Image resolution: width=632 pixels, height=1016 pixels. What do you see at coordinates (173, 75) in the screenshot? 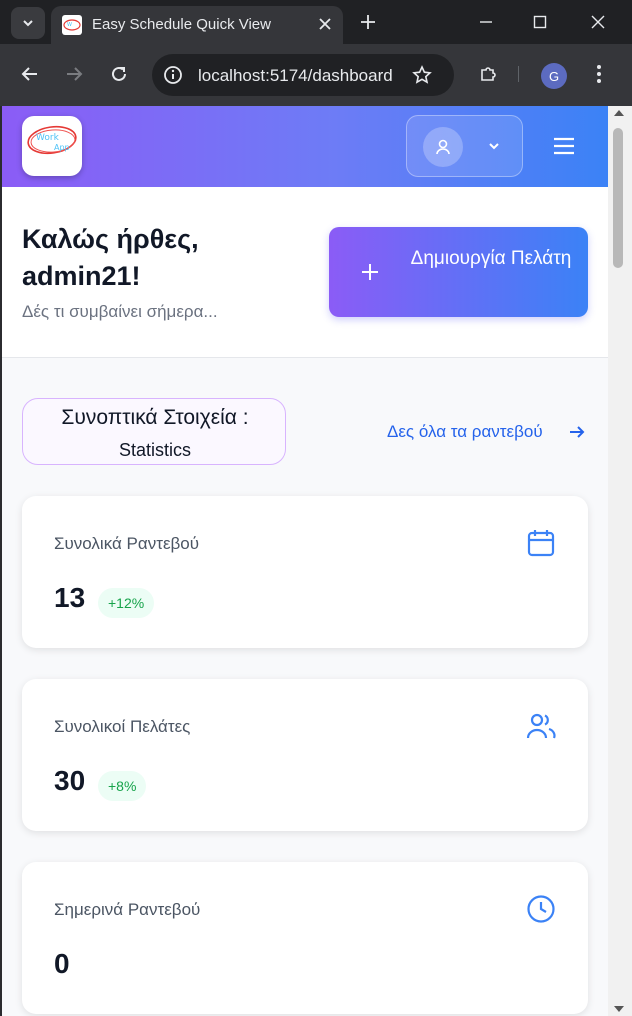
I see `site-info-icon` at bounding box center [173, 75].